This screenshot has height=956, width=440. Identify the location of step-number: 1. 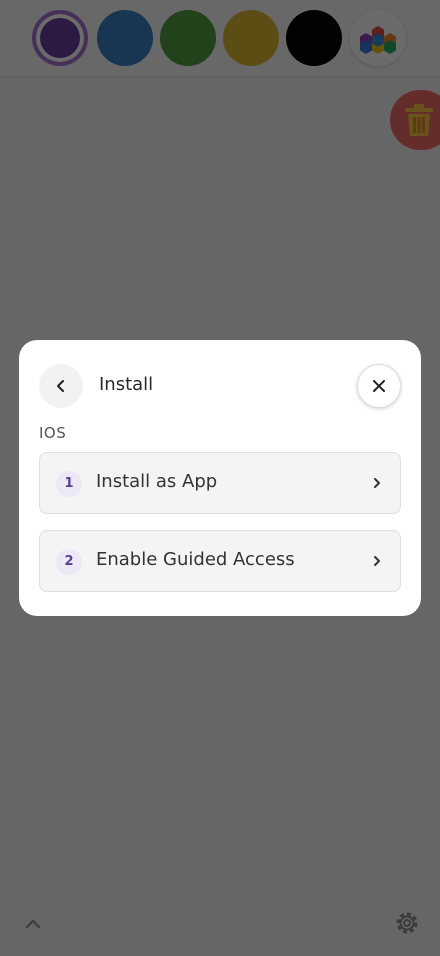
(69, 484).